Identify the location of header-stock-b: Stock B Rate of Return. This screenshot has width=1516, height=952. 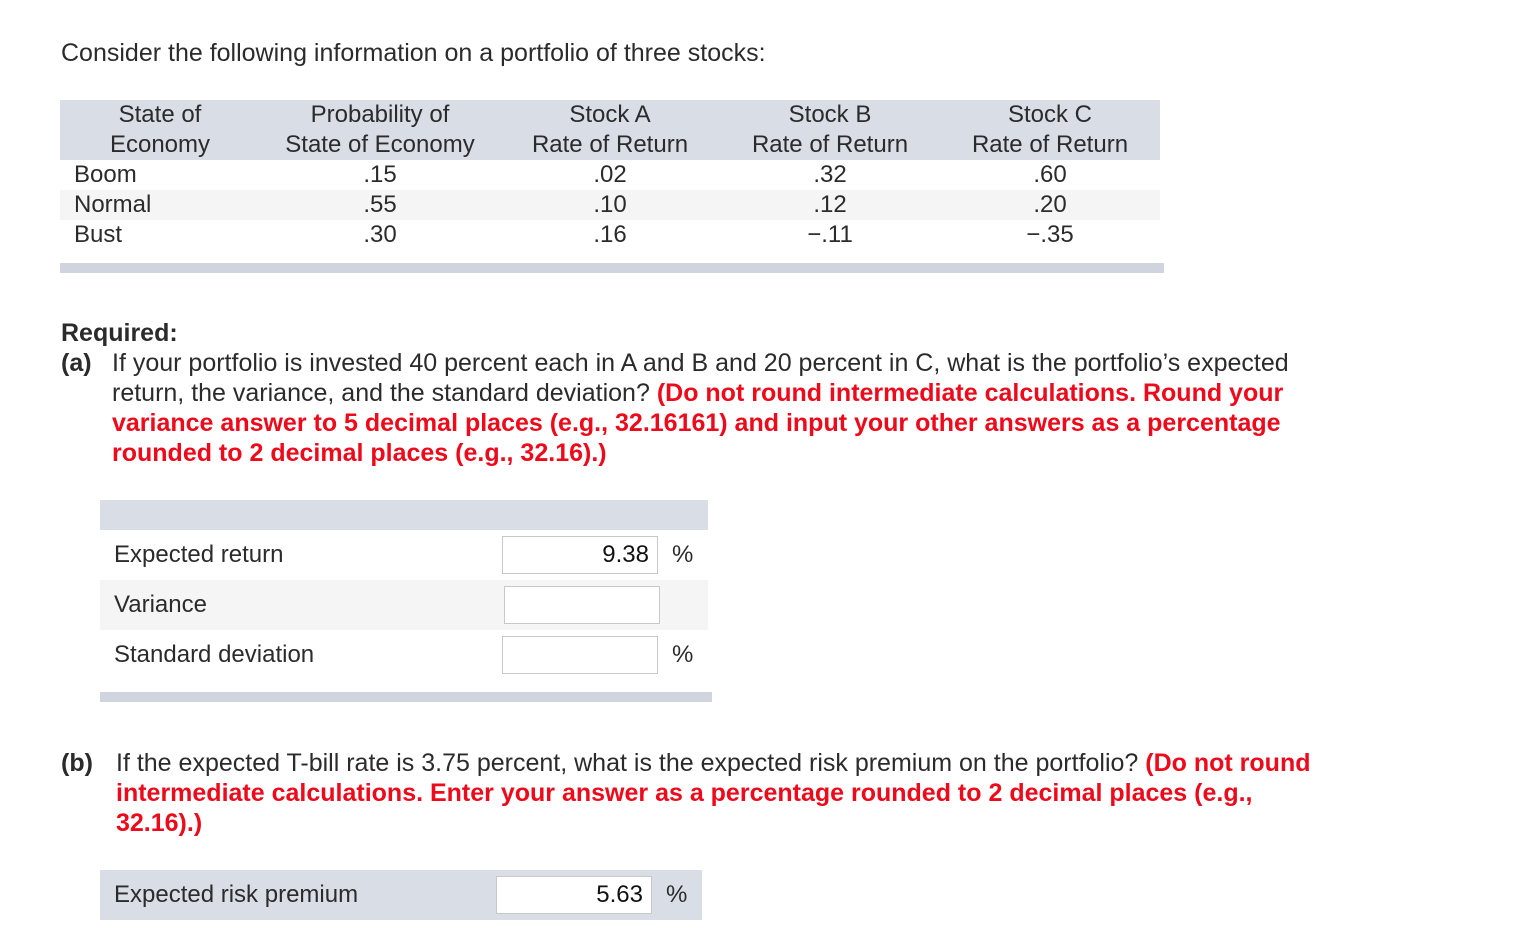
(830, 130).